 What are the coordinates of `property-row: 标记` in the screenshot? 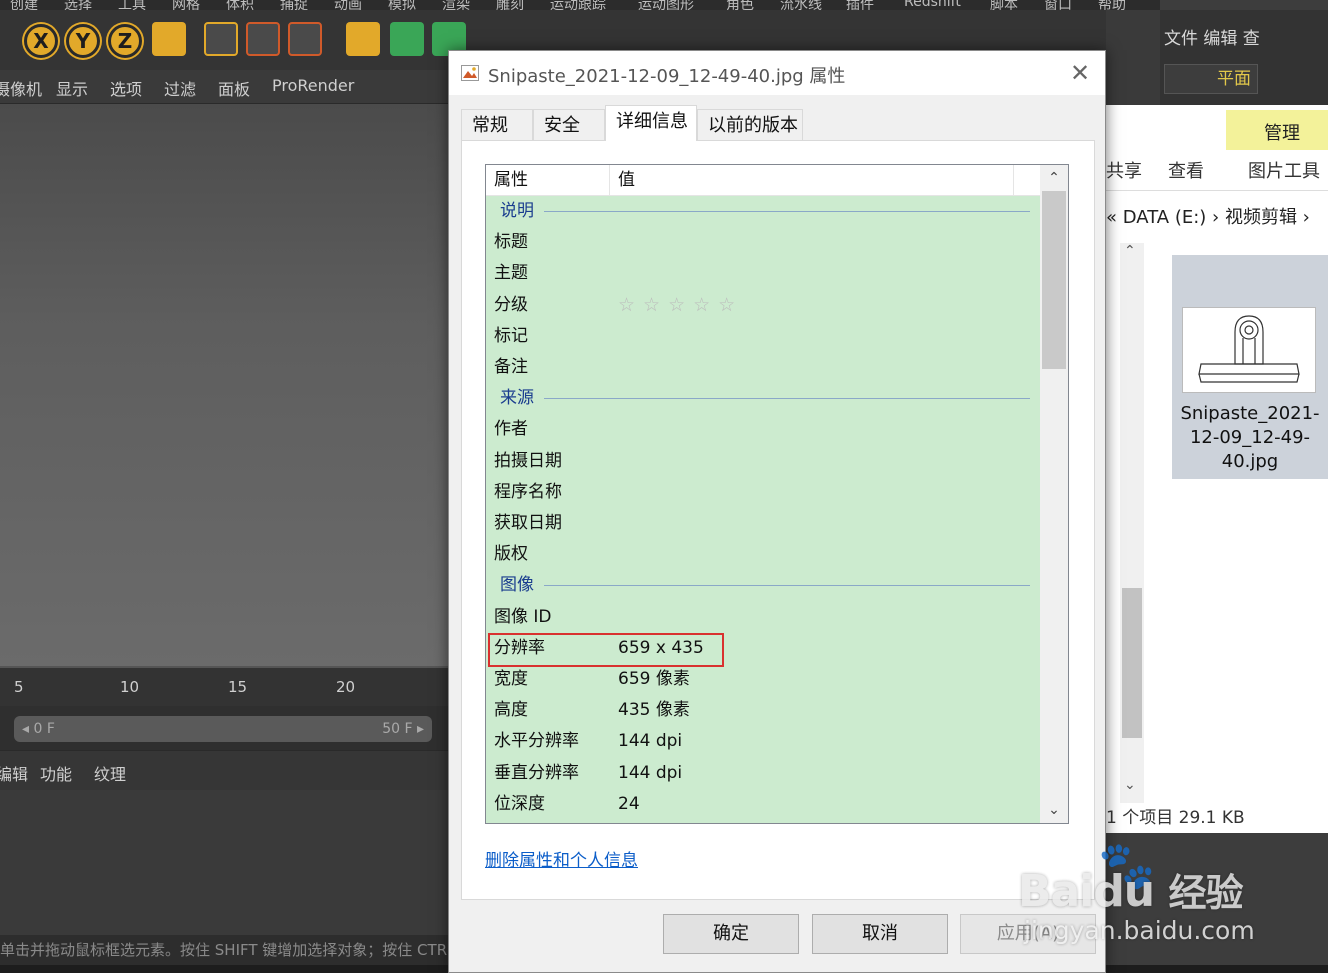 It's located at (763, 336).